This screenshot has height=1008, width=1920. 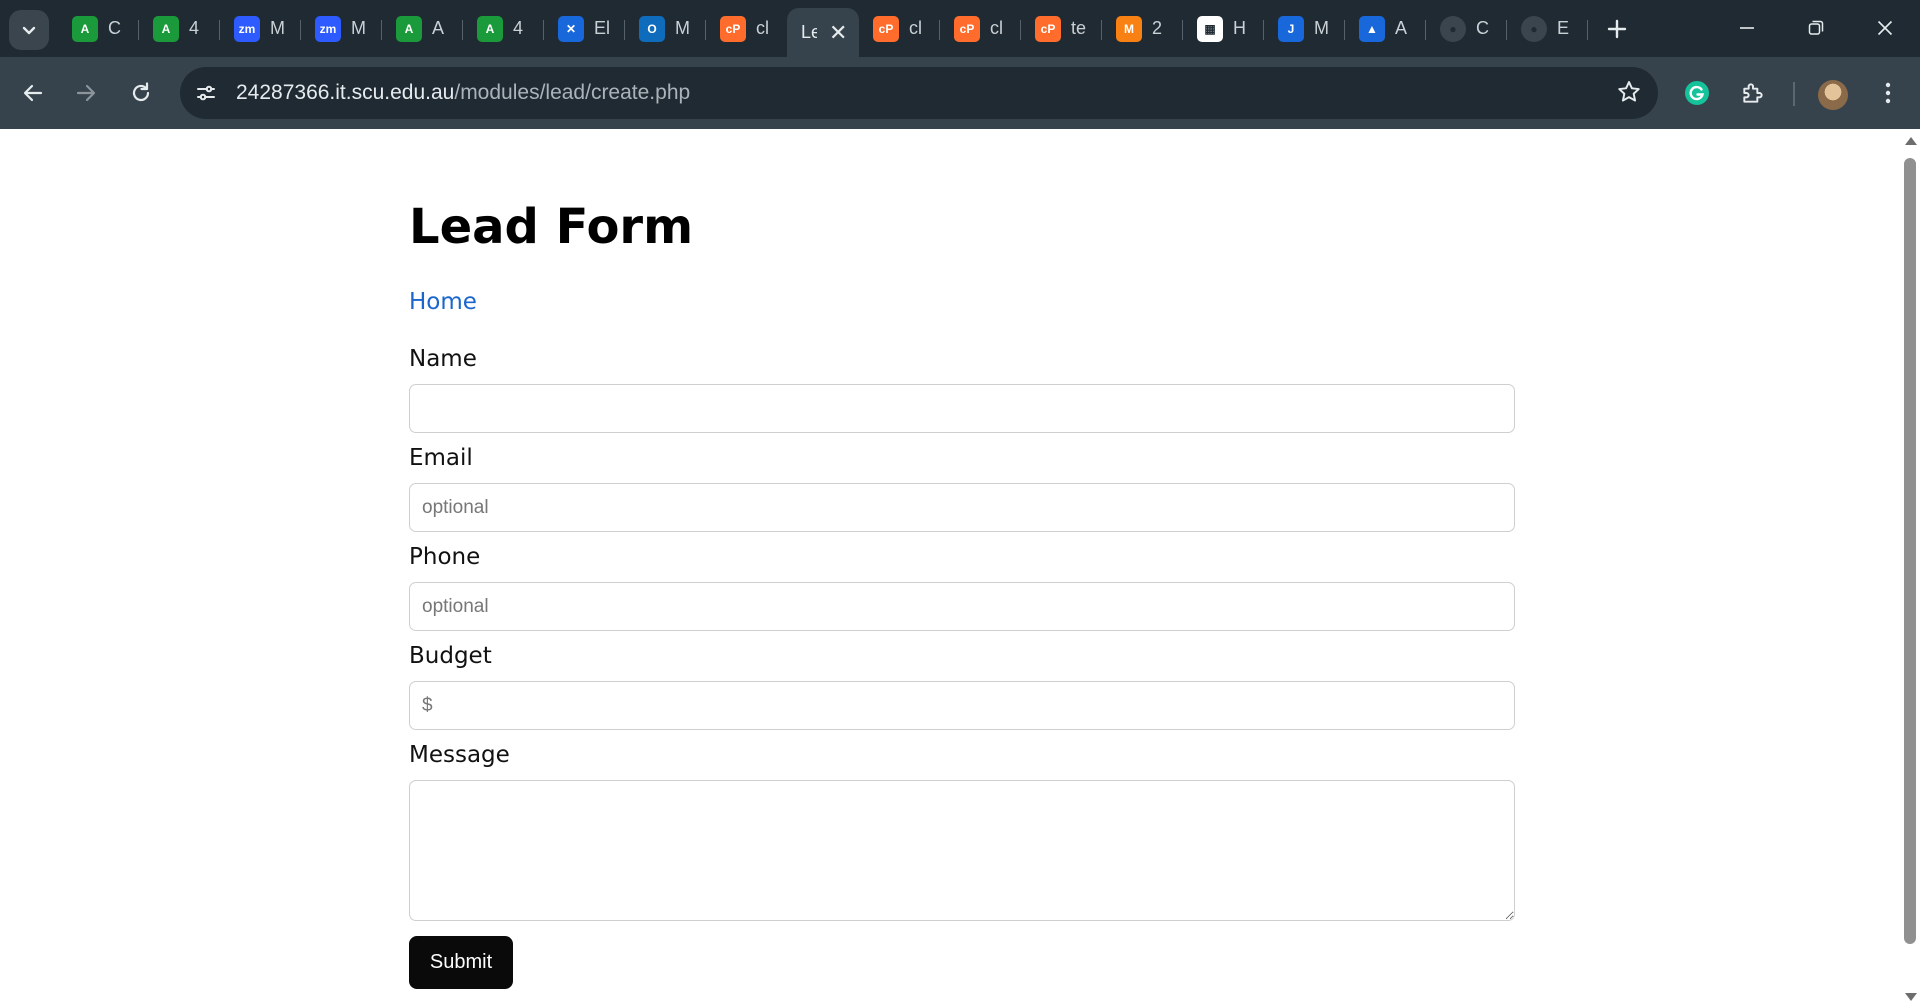 I want to click on tab: M2, so click(x=1142, y=28).